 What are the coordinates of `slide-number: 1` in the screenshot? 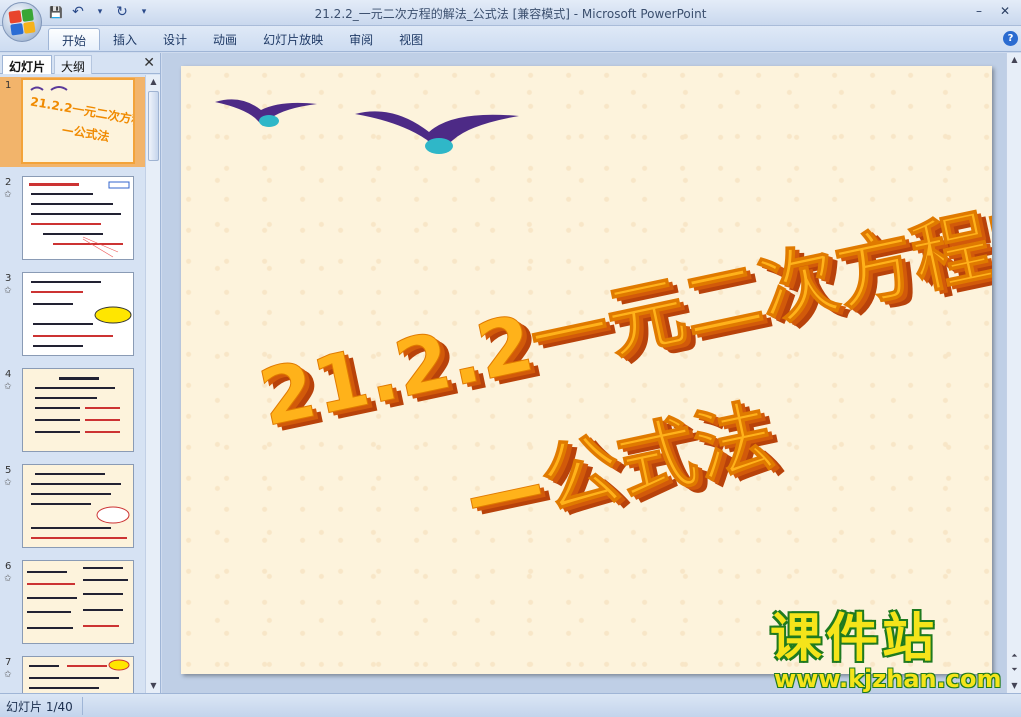 It's located at (8, 85).